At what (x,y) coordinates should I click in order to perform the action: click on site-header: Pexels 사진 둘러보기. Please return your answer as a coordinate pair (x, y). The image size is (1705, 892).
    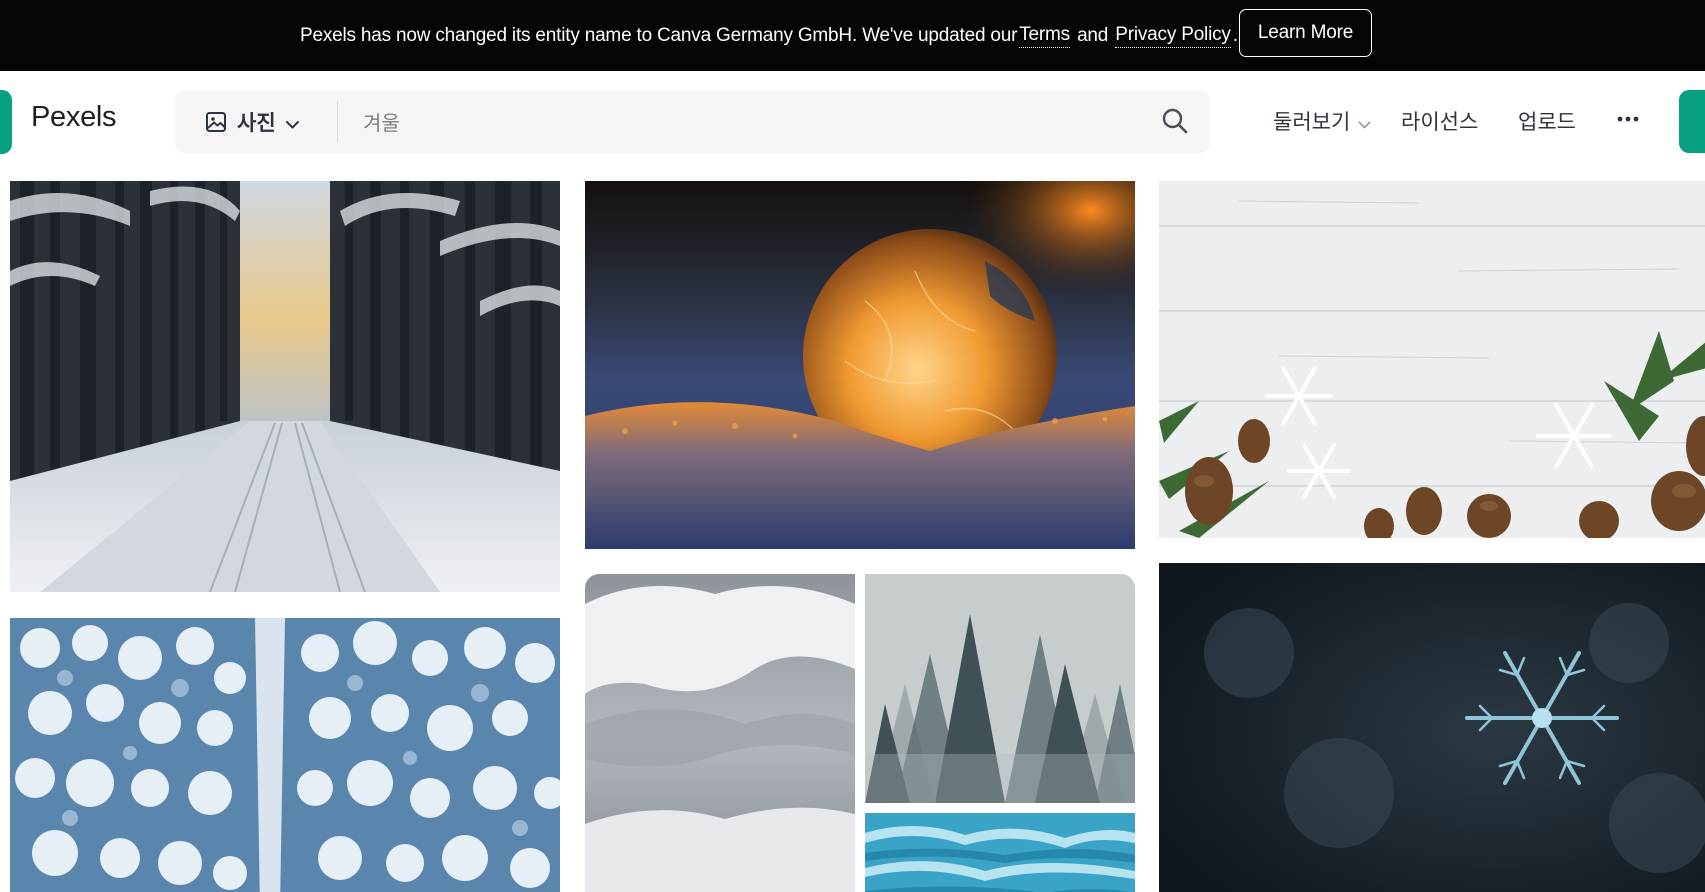
    Looking at the image, I should click on (852, 122).